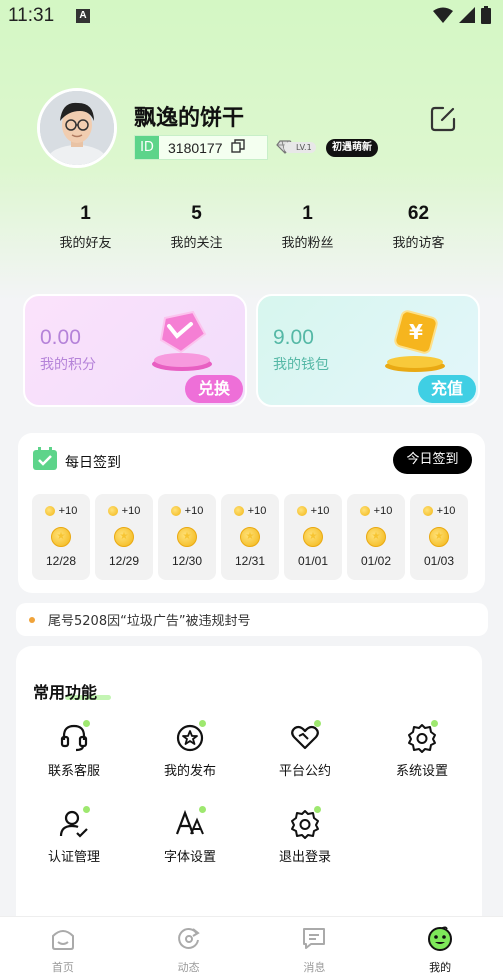 This screenshot has width=503, height=980. What do you see at coordinates (376, 537) in the screenshot?
I see `sign-in-day: +10 01/02` at bounding box center [376, 537].